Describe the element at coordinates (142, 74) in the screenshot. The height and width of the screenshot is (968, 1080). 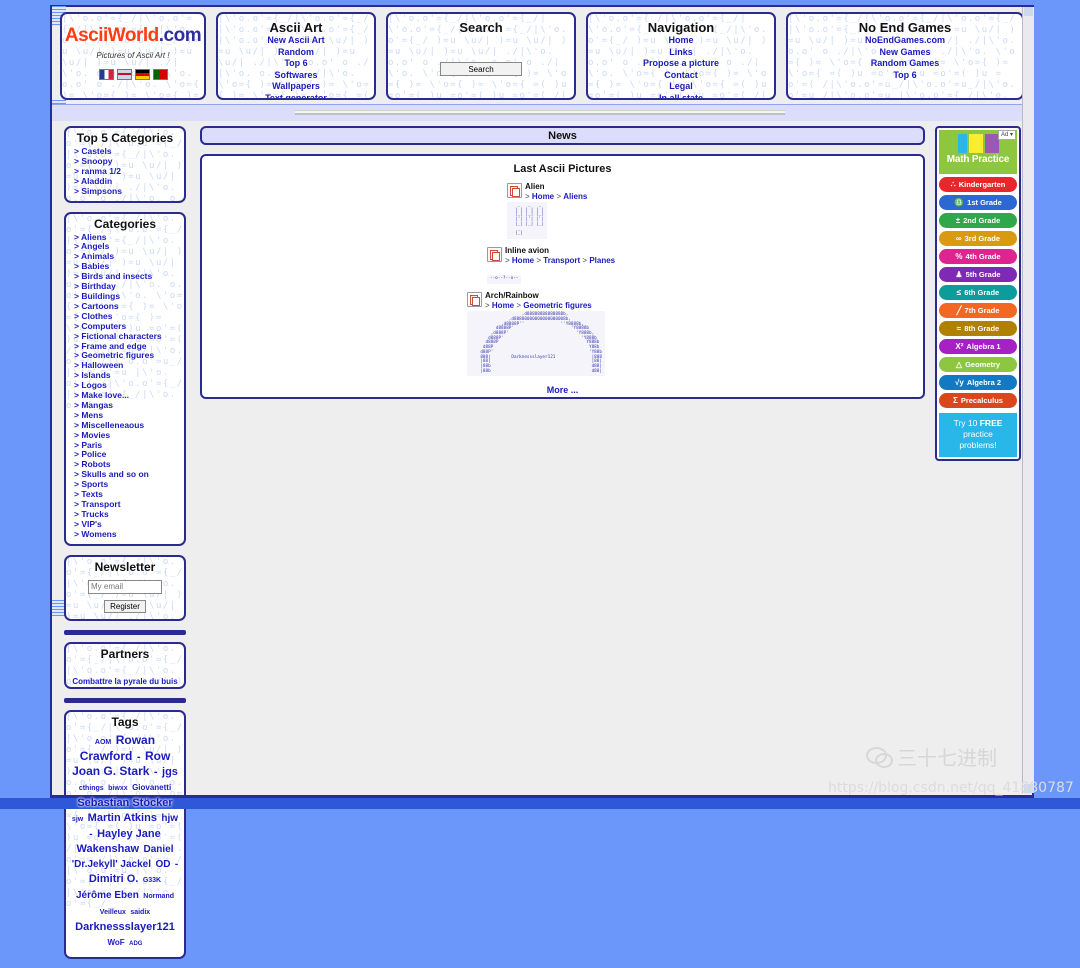
I see `flag-germany-icon` at that location.